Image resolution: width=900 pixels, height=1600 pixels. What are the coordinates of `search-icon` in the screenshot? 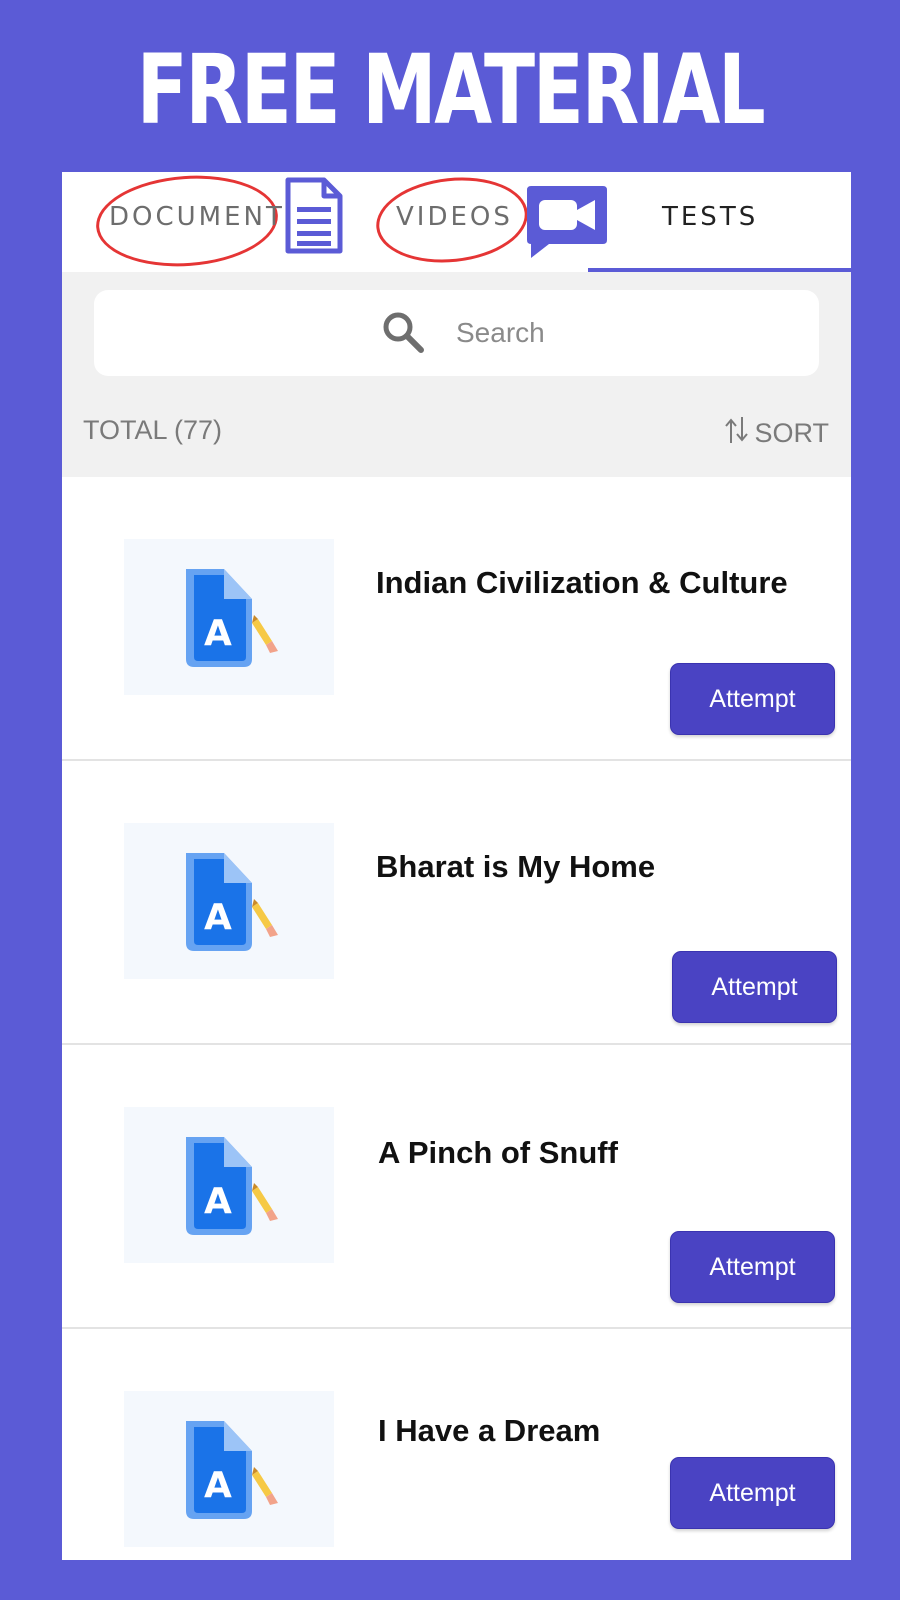 It's located at (403, 334).